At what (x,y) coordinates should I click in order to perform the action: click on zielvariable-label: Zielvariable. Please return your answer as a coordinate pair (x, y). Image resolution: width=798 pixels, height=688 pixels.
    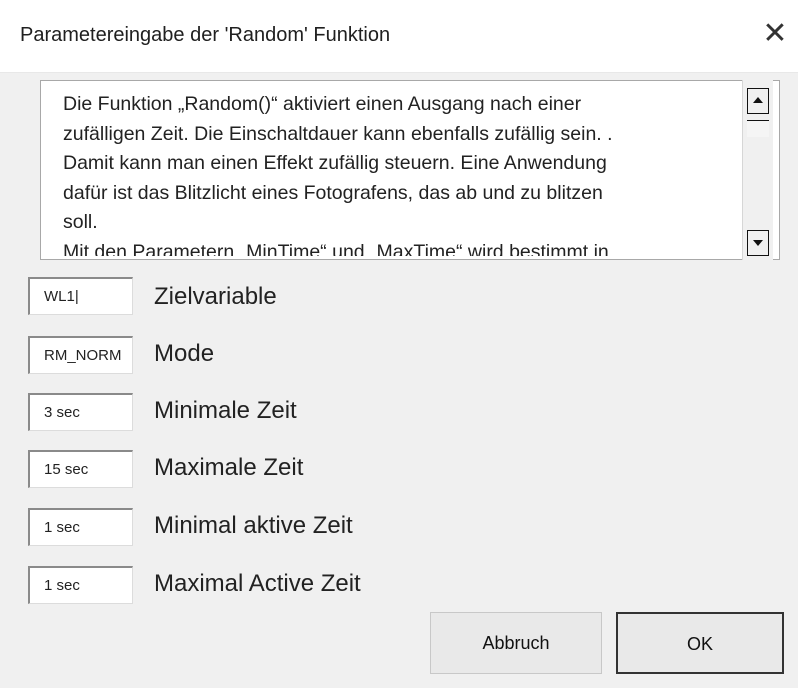
    Looking at the image, I should click on (215, 296).